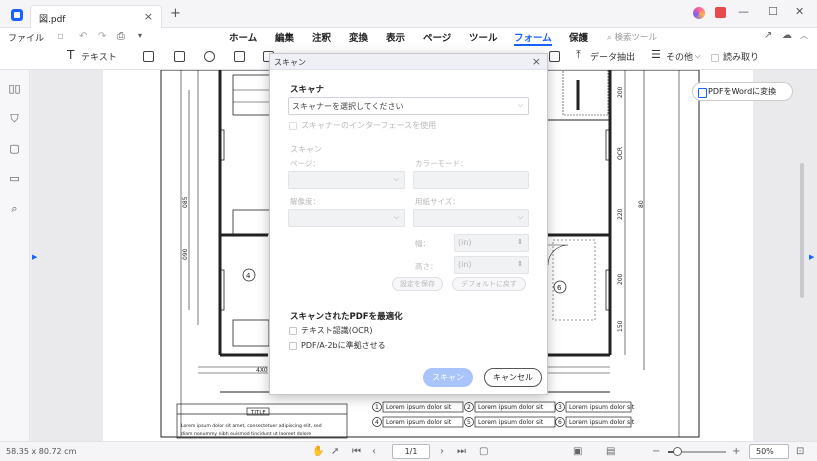 This screenshot has width=817, height=461. What do you see at coordinates (471, 180) in the screenshot?
I see `color-mode-select` at bounding box center [471, 180].